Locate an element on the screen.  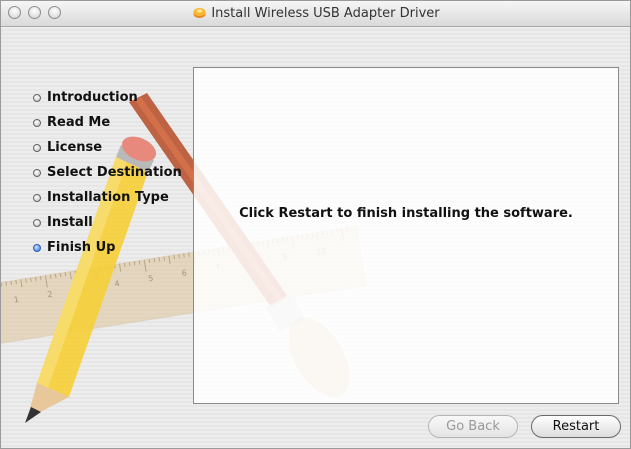
package-icon is located at coordinates (199, 13).